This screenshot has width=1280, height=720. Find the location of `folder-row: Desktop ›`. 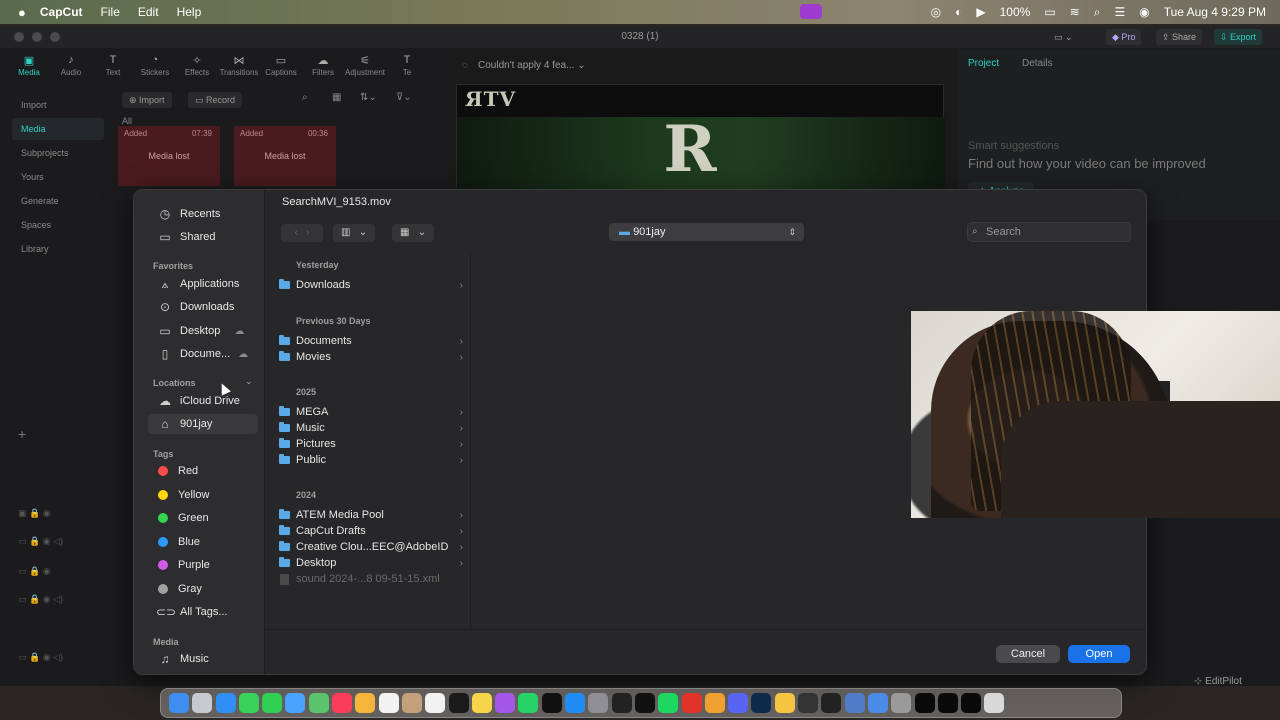

folder-row: Desktop › is located at coordinates (371, 563).